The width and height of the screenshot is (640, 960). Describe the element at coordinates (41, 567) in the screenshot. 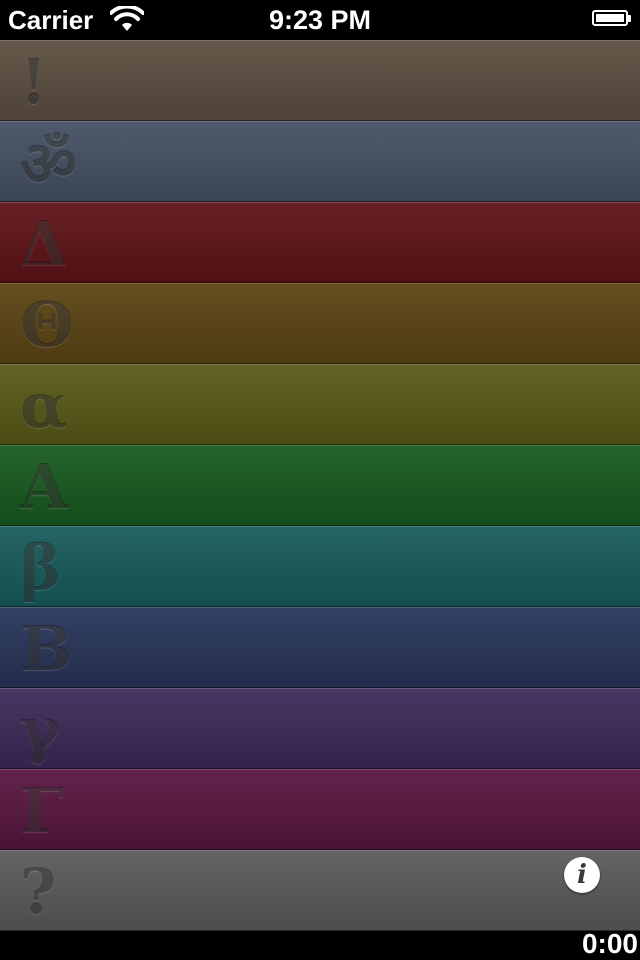

I see `row-symbol: β` at that location.